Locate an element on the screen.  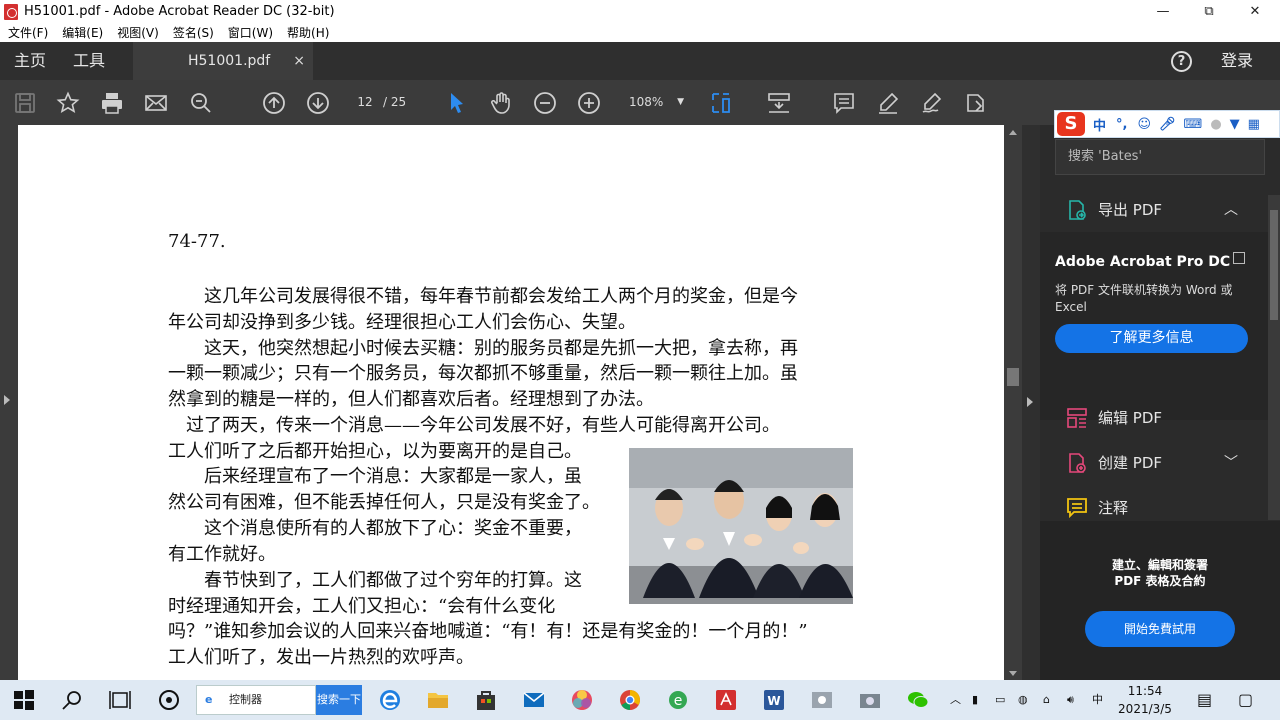
expand-left-panel-icon is located at coordinates (7, 400).